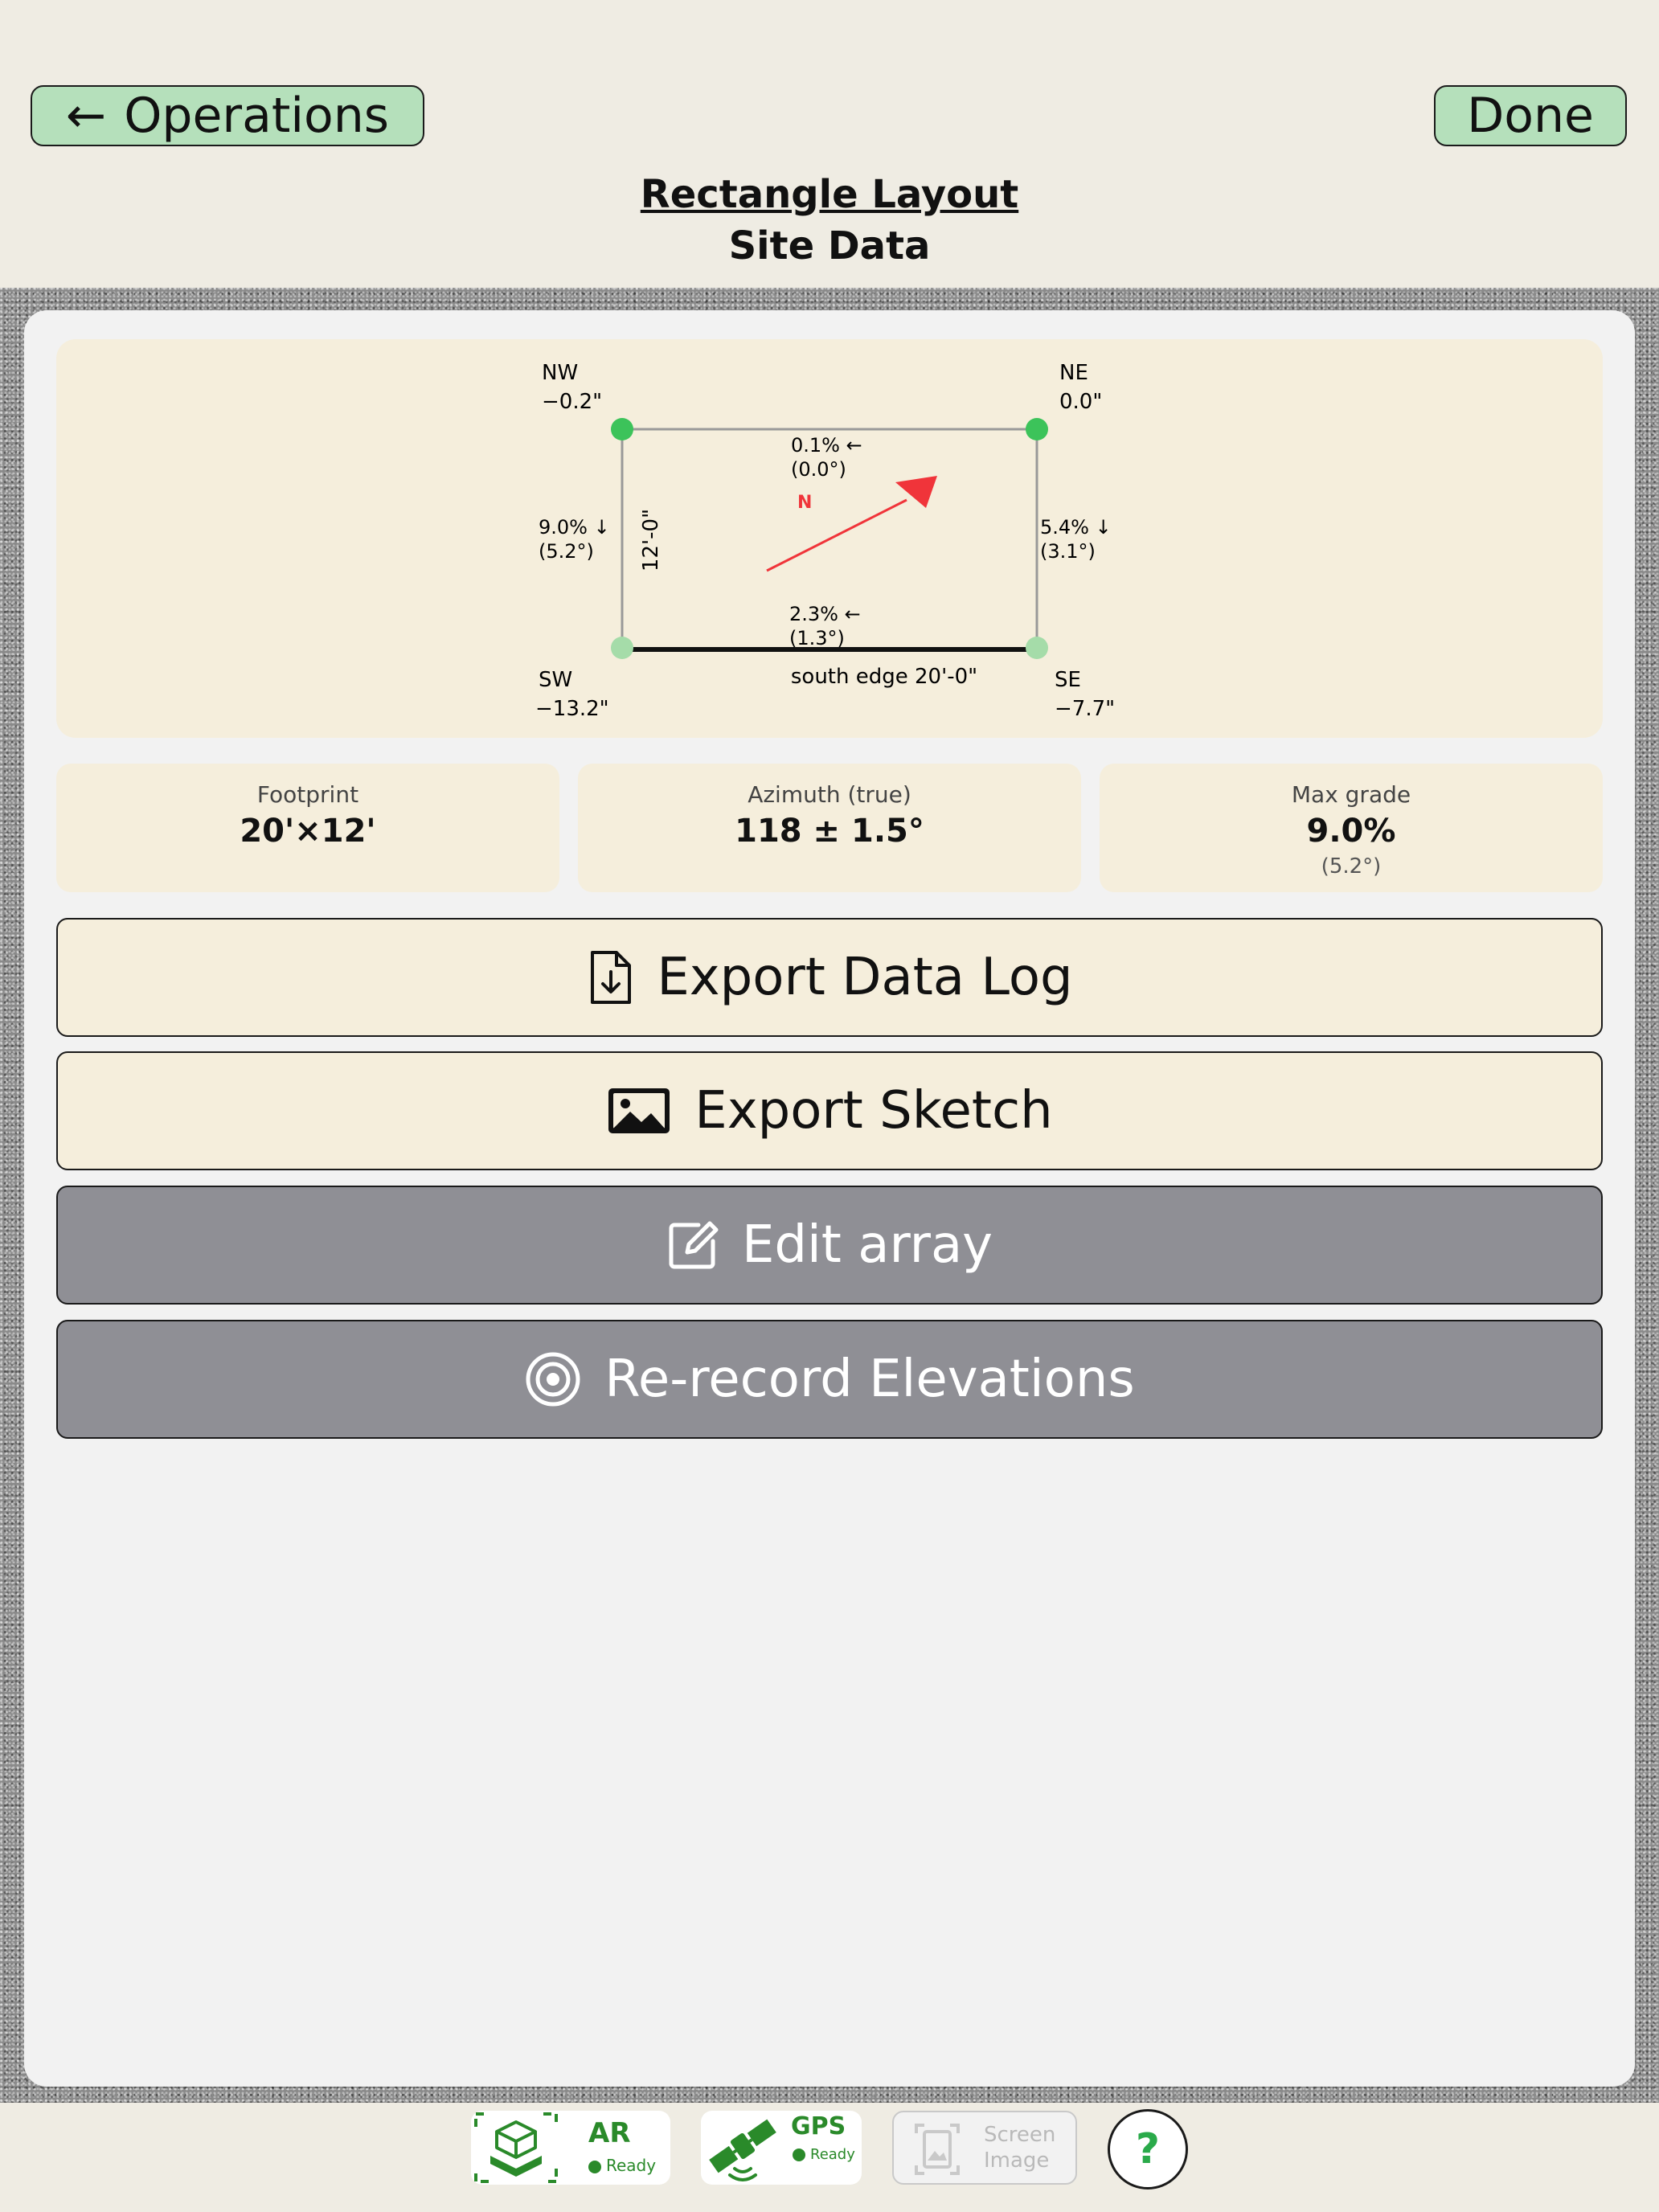 Image resolution: width=1659 pixels, height=2212 pixels. Describe the element at coordinates (555, 680) in the screenshot. I see `corner-sw-name: SW` at that location.